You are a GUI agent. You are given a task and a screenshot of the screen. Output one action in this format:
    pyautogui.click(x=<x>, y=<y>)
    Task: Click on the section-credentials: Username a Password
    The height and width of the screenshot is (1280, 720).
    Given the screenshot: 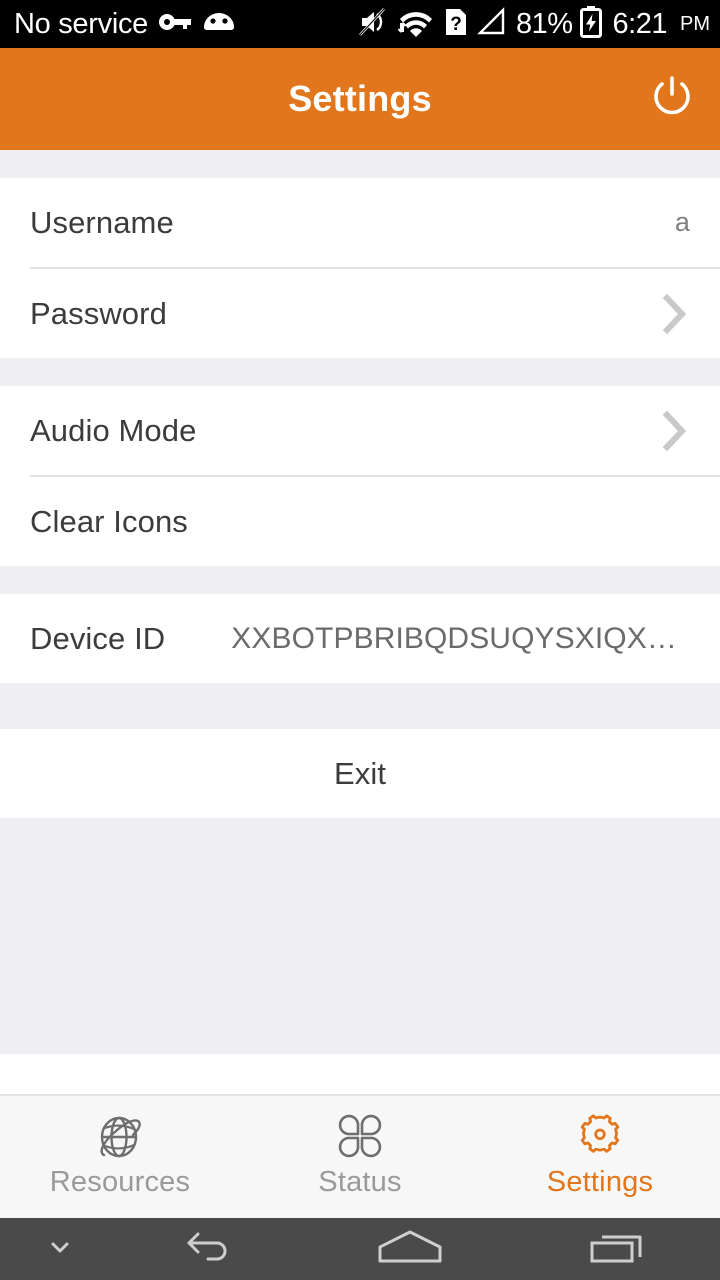 What is the action you would take?
    pyautogui.click(x=360, y=268)
    